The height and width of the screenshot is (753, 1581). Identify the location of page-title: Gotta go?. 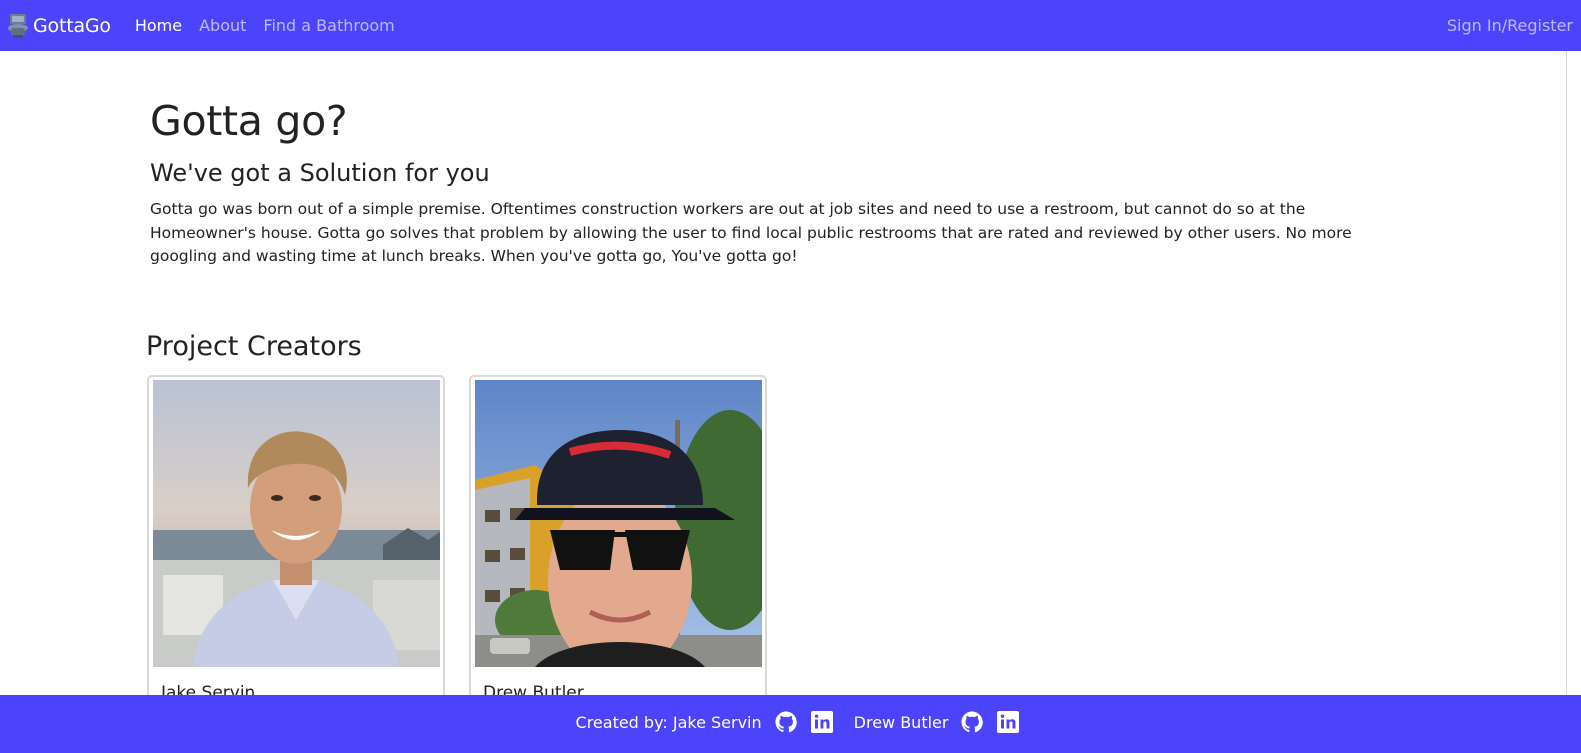
(249, 121).